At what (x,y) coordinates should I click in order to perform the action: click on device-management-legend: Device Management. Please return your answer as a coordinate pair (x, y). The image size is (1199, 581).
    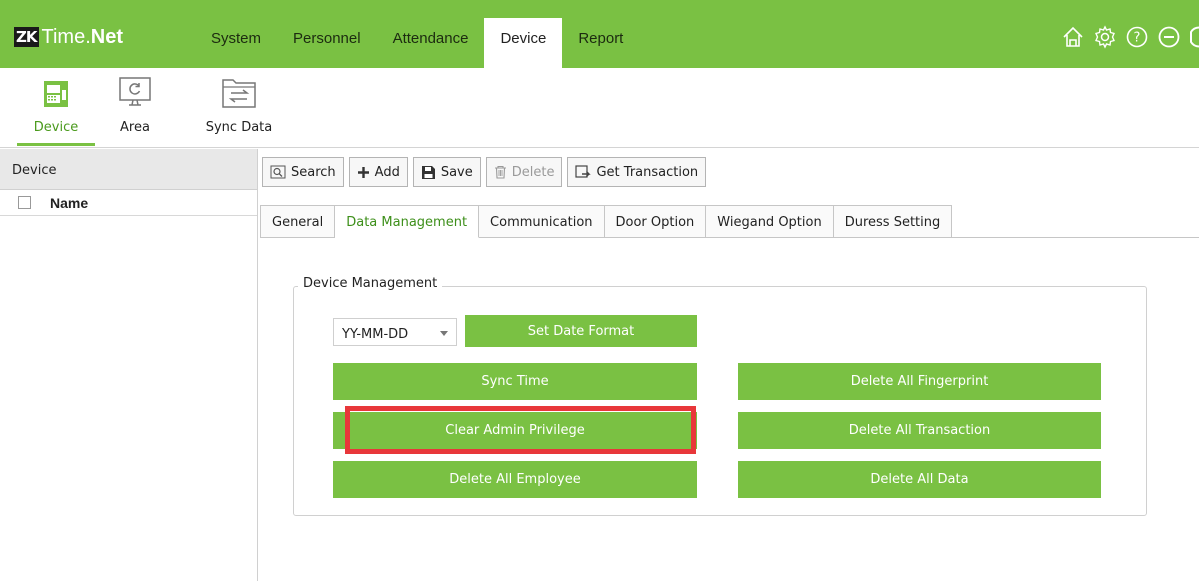
    Looking at the image, I should click on (370, 283).